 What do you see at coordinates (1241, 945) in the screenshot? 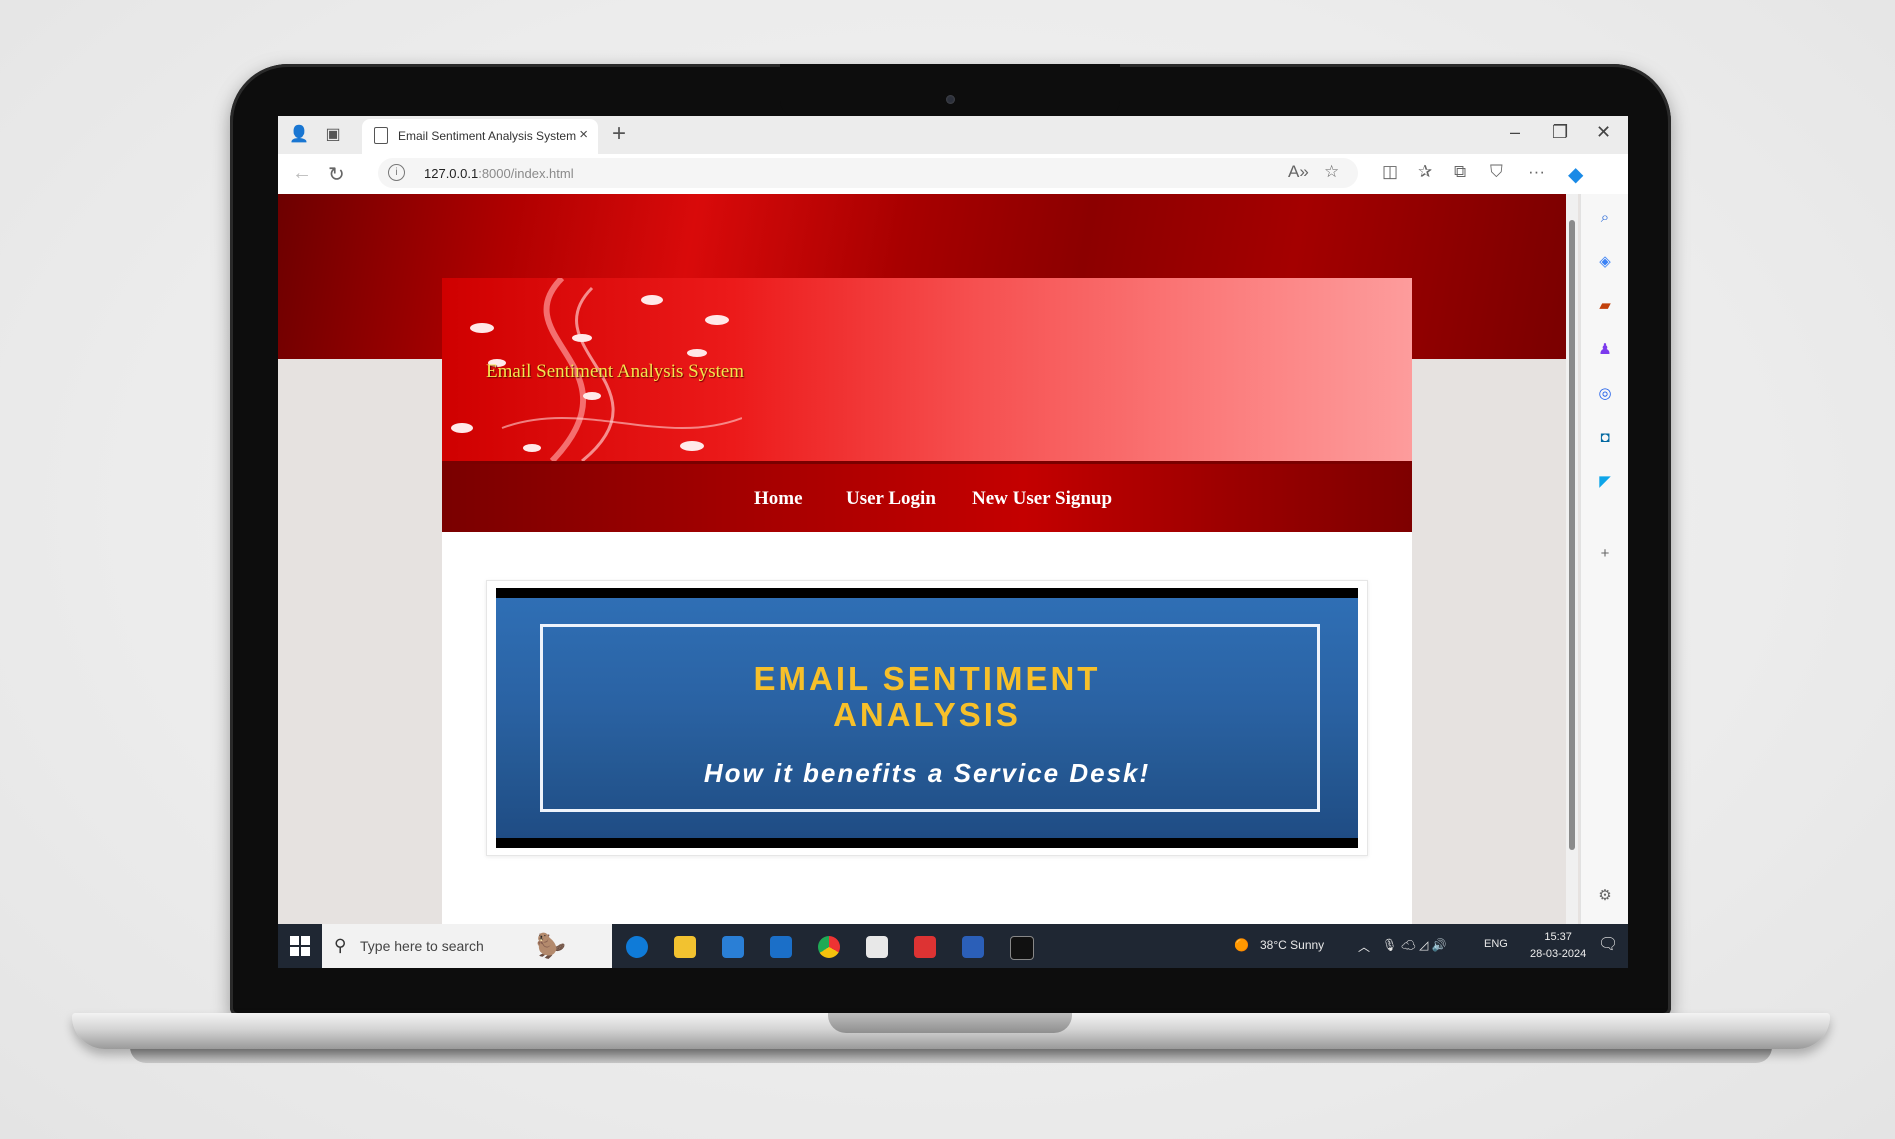
I see `weather-icon: 🟠` at bounding box center [1241, 945].